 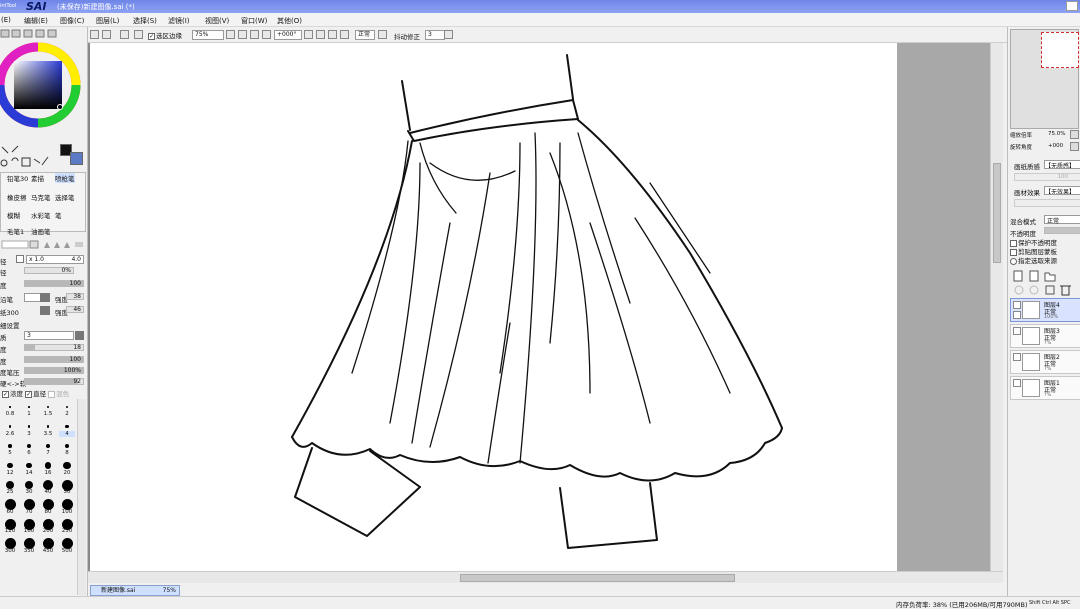 What do you see at coordinates (41, 215) in the screenshot?
I see `tool-watercolor: 水彩笔` at bounding box center [41, 215].